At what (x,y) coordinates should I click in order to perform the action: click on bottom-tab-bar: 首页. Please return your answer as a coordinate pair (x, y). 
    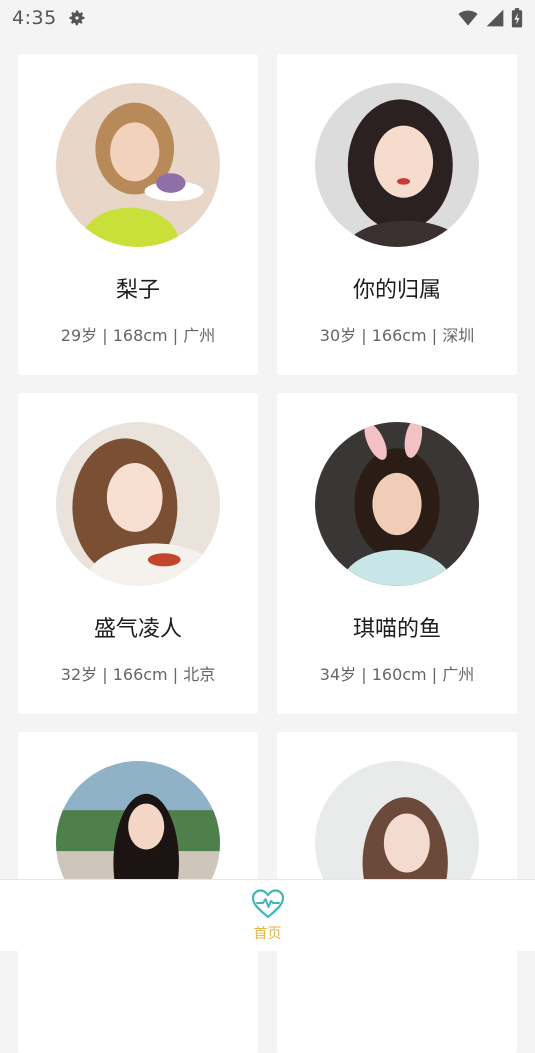
    Looking at the image, I should click on (267, 915).